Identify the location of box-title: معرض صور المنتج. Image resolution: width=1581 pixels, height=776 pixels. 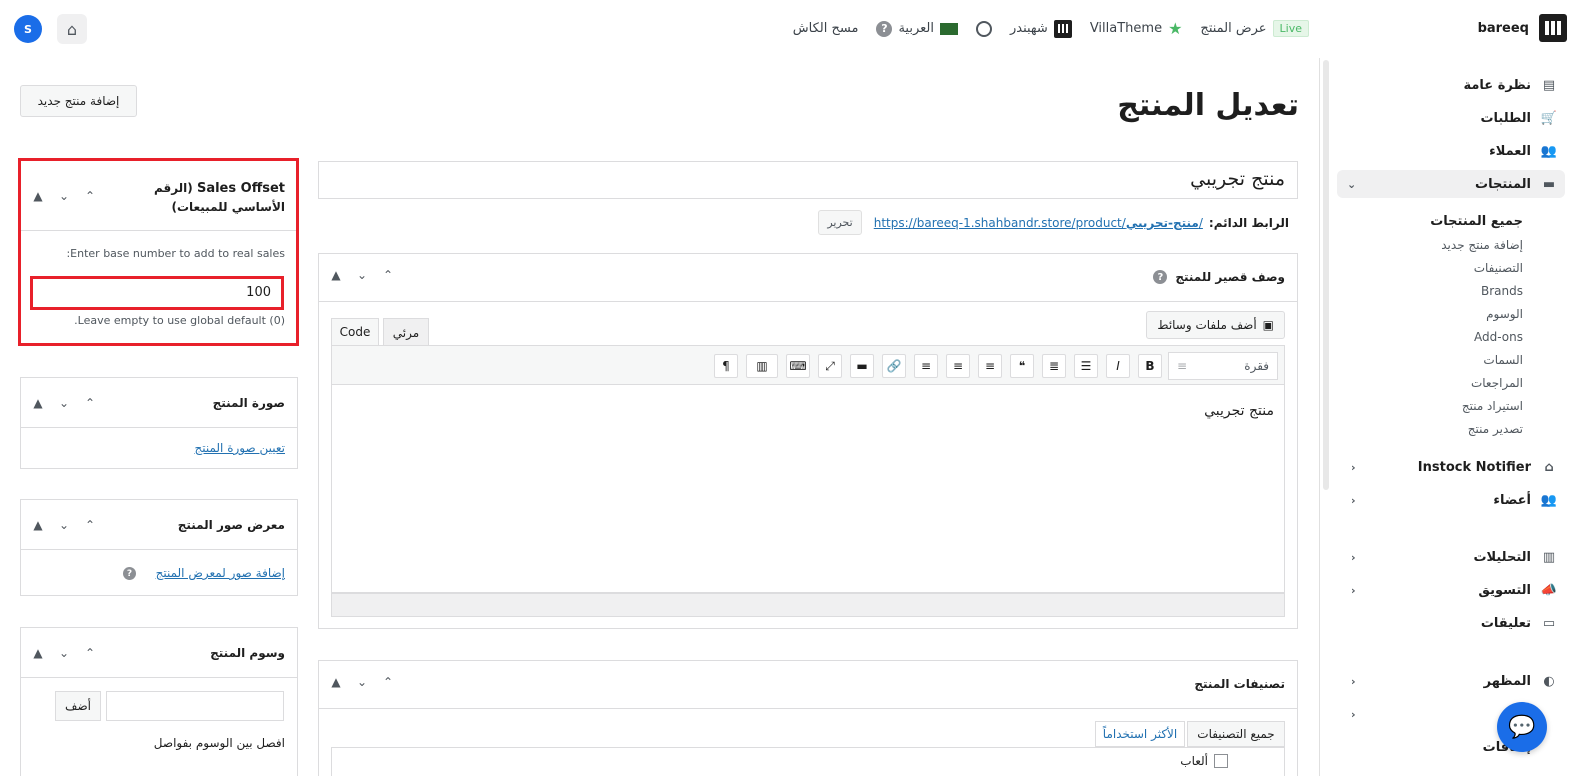
(231, 525).